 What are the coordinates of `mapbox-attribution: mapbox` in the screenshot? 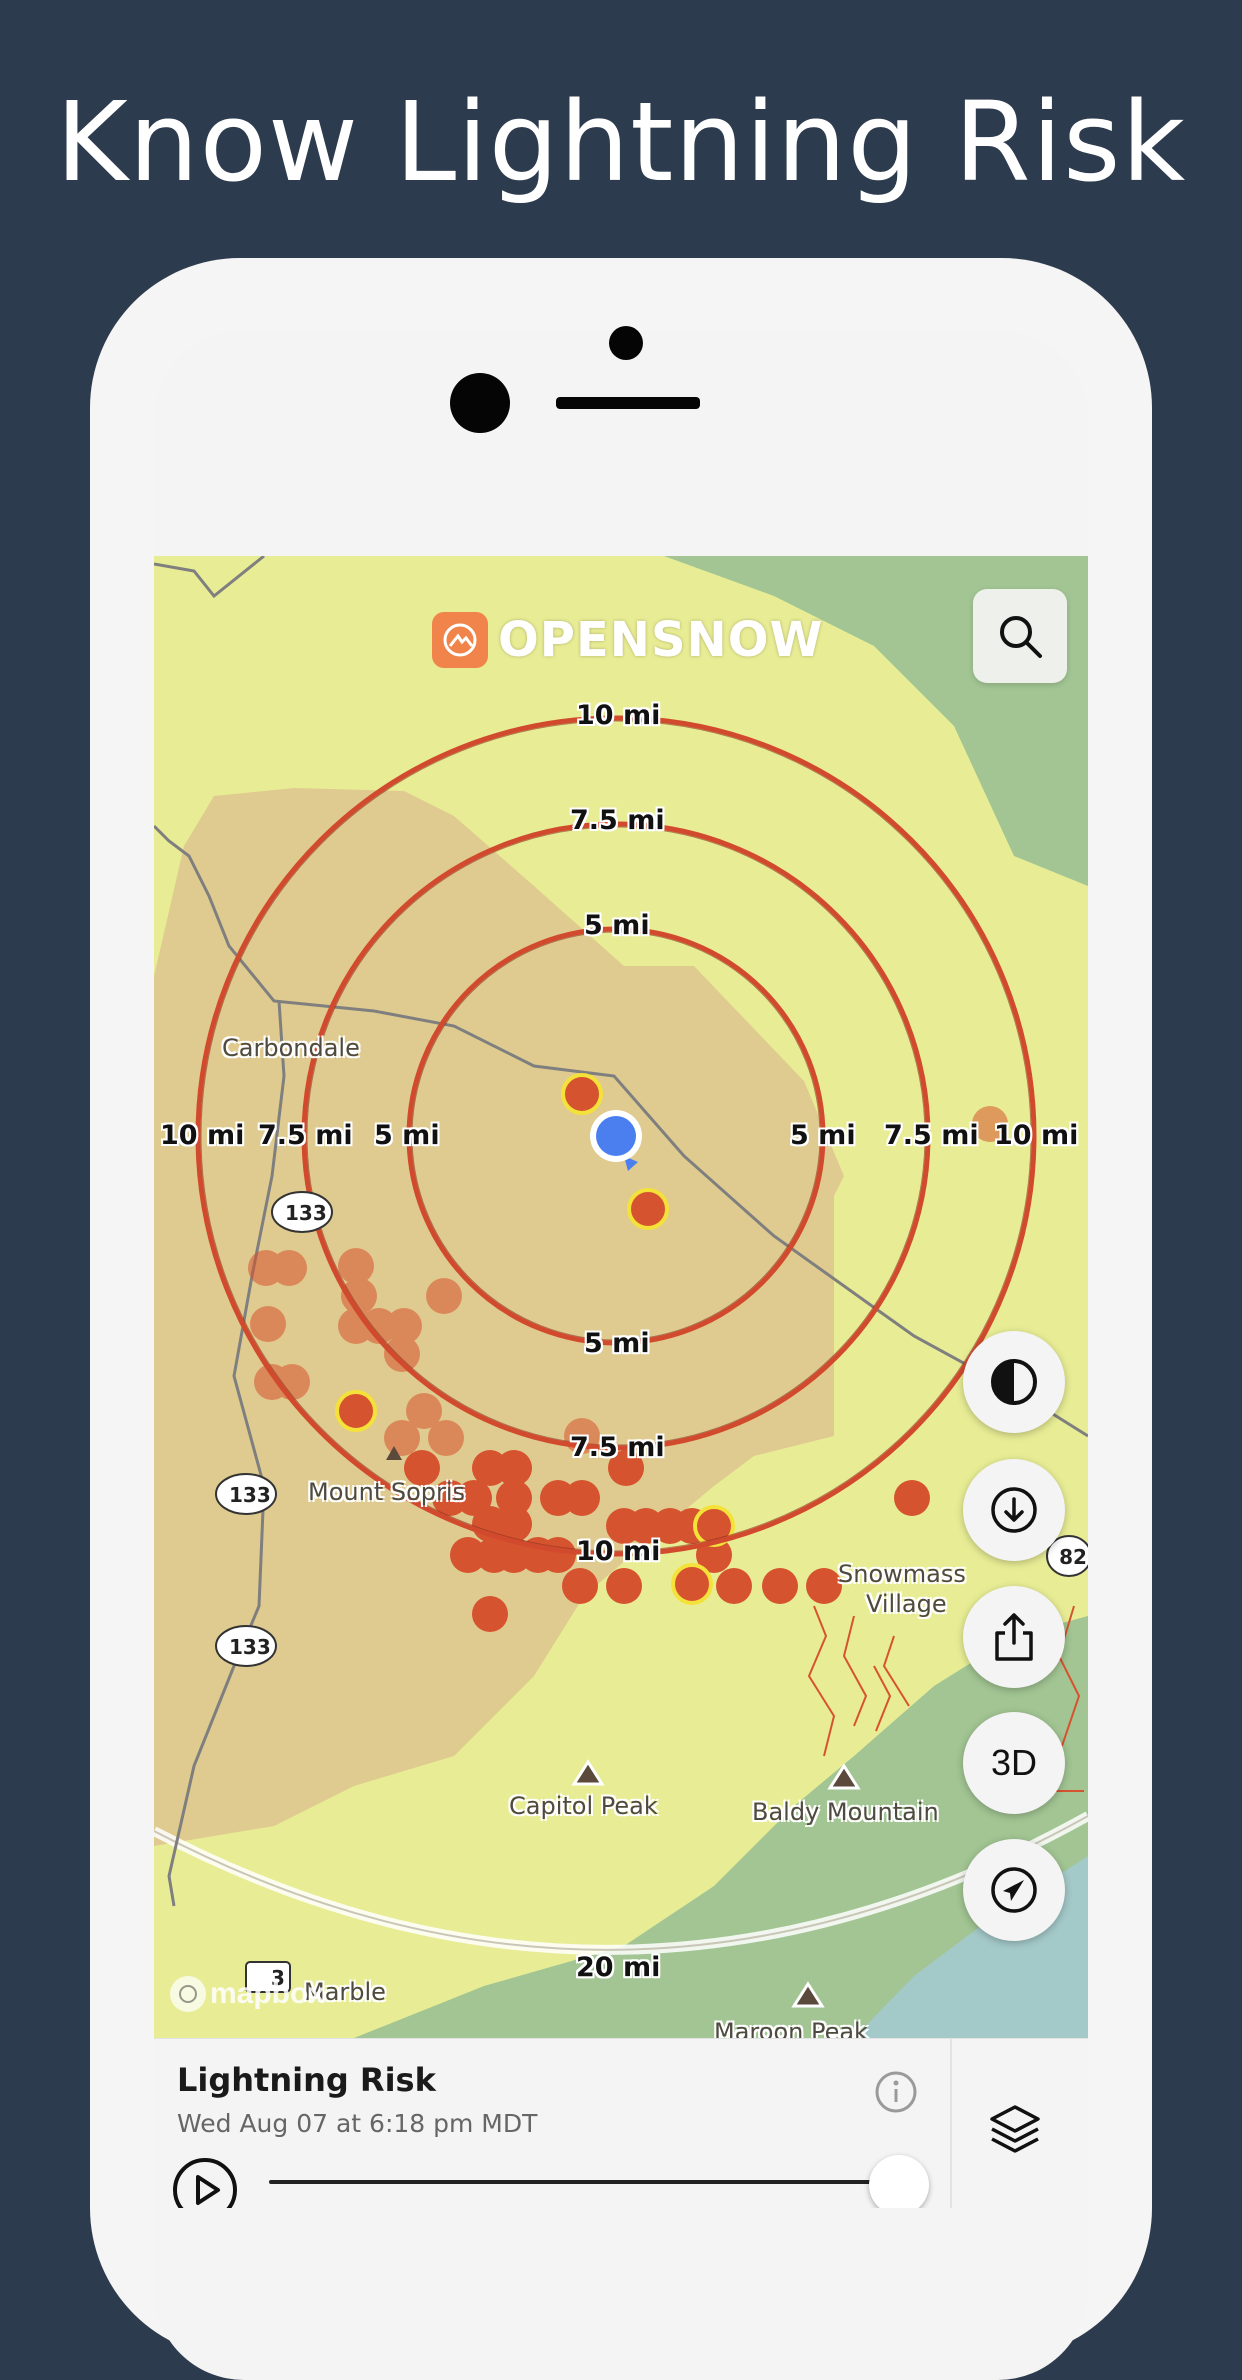 It's located at (247, 1994).